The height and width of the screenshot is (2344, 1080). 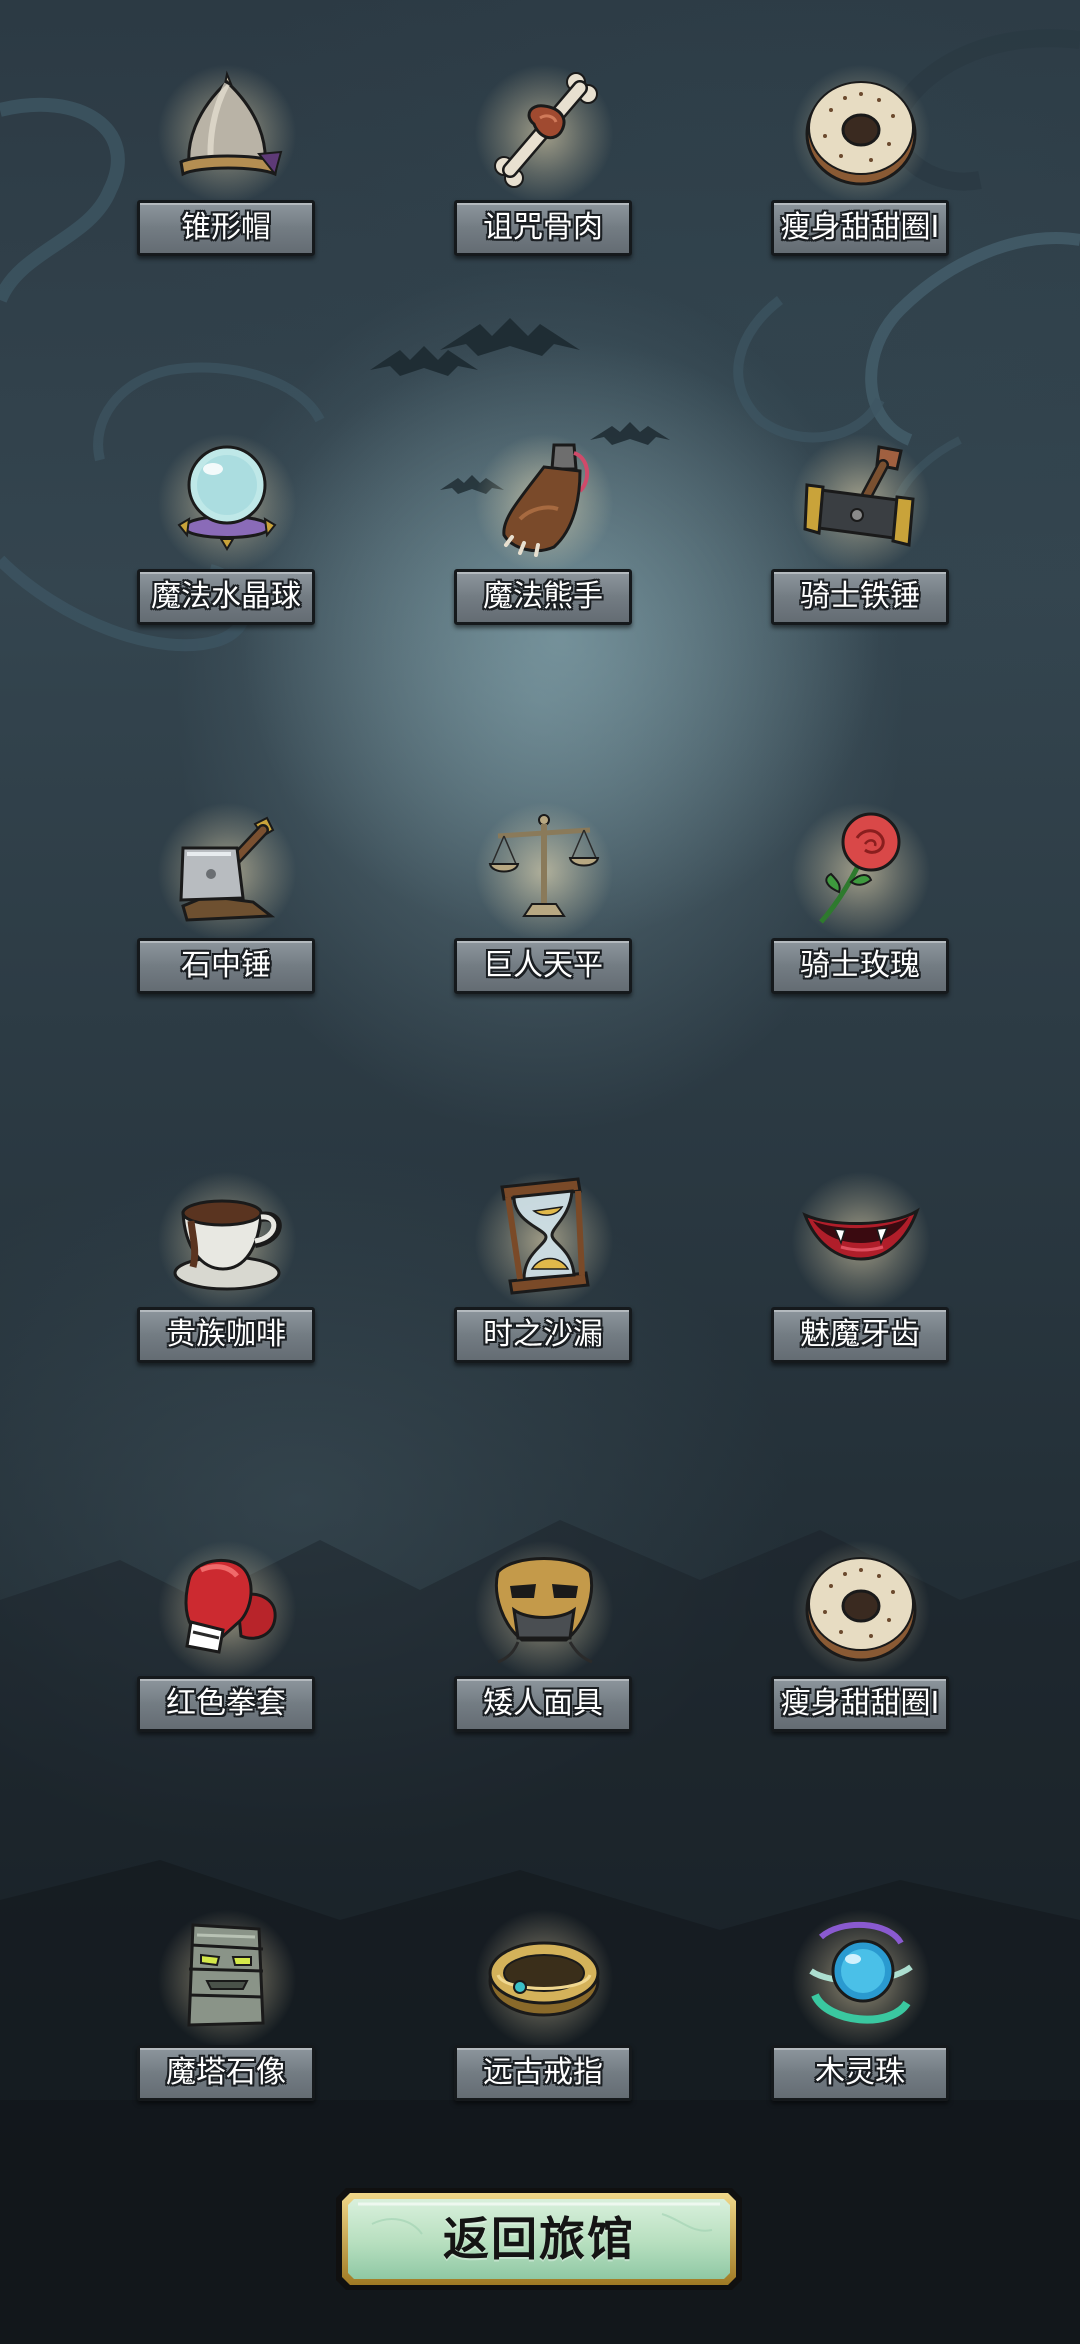 What do you see at coordinates (860, 1335) in the screenshot?
I see `item-label: 魅魔牙齿` at bounding box center [860, 1335].